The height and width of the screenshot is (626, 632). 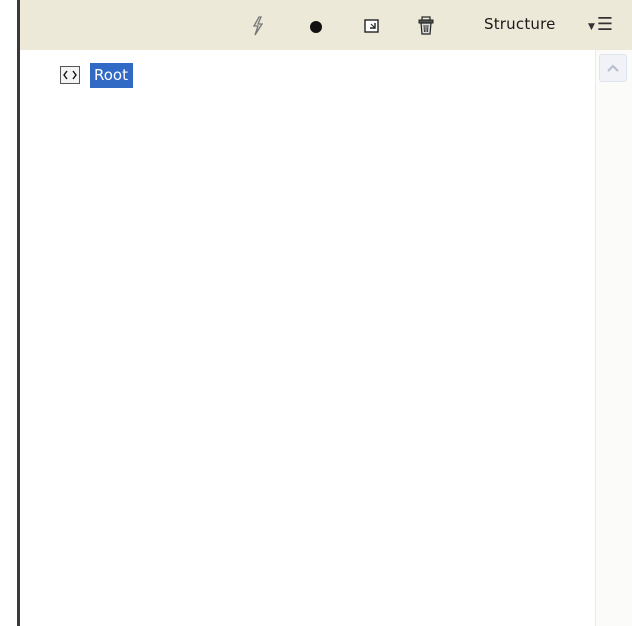 What do you see at coordinates (316, 26) in the screenshot?
I see `record-dot-icon` at bounding box center [316, 26].